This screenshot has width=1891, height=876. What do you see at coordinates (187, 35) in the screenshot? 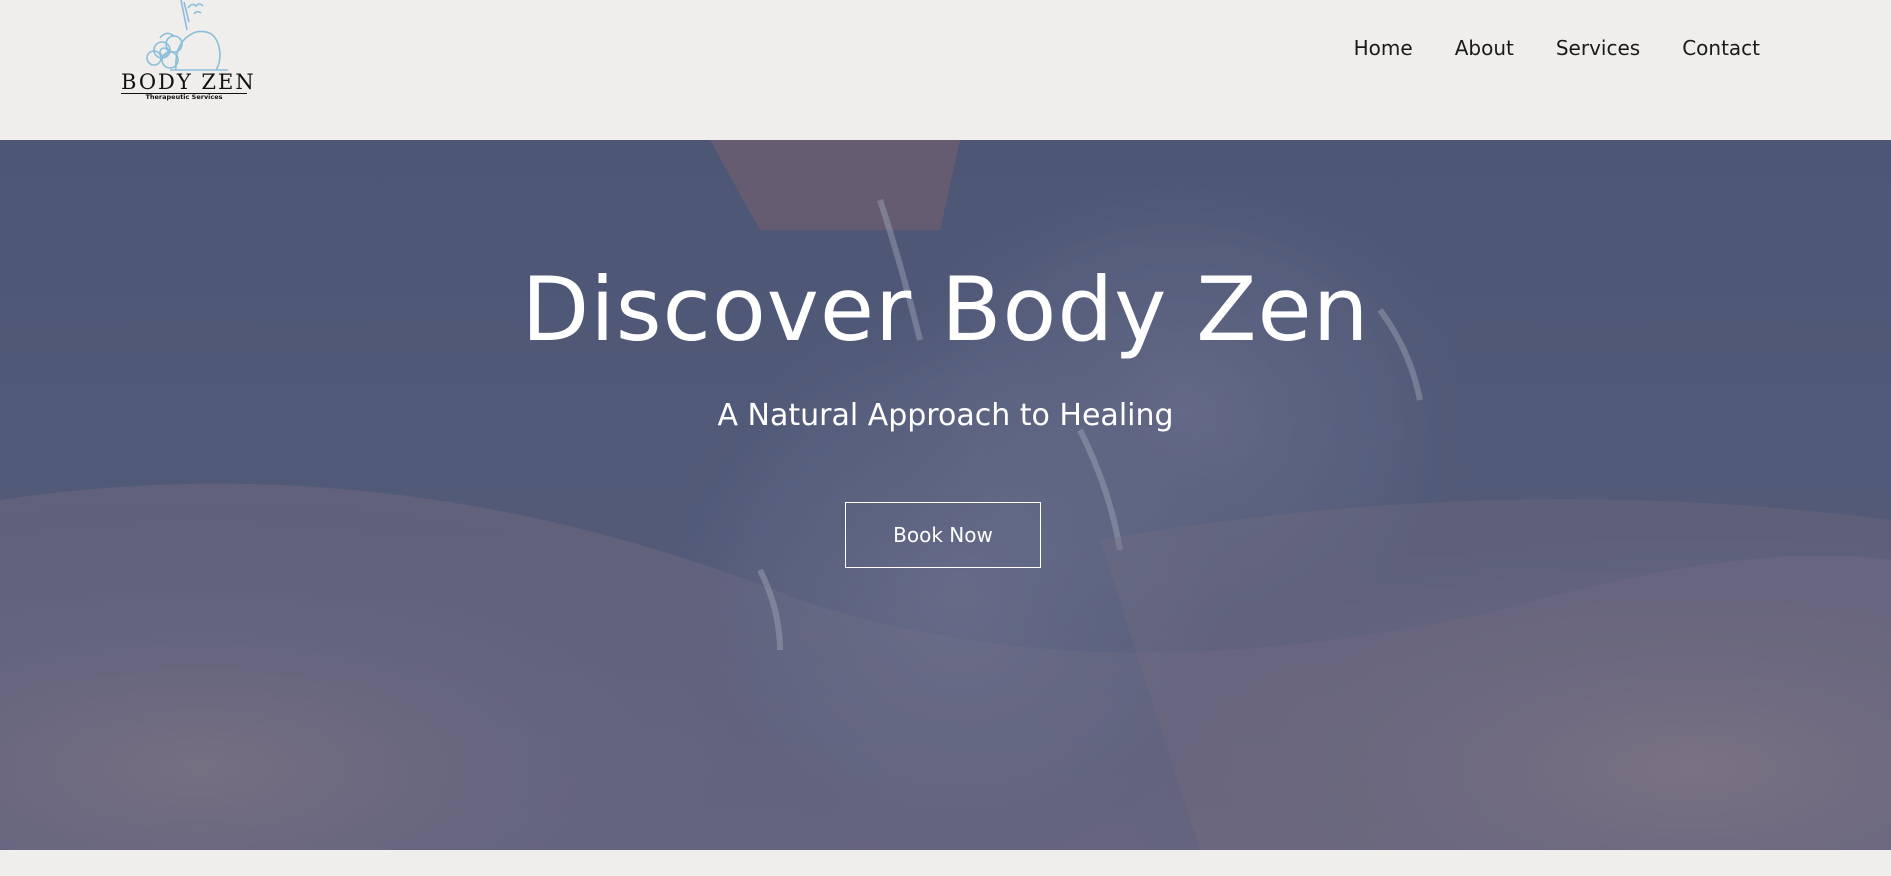
I see `lotus-cupping-icon` at bounding box center [187, 35].